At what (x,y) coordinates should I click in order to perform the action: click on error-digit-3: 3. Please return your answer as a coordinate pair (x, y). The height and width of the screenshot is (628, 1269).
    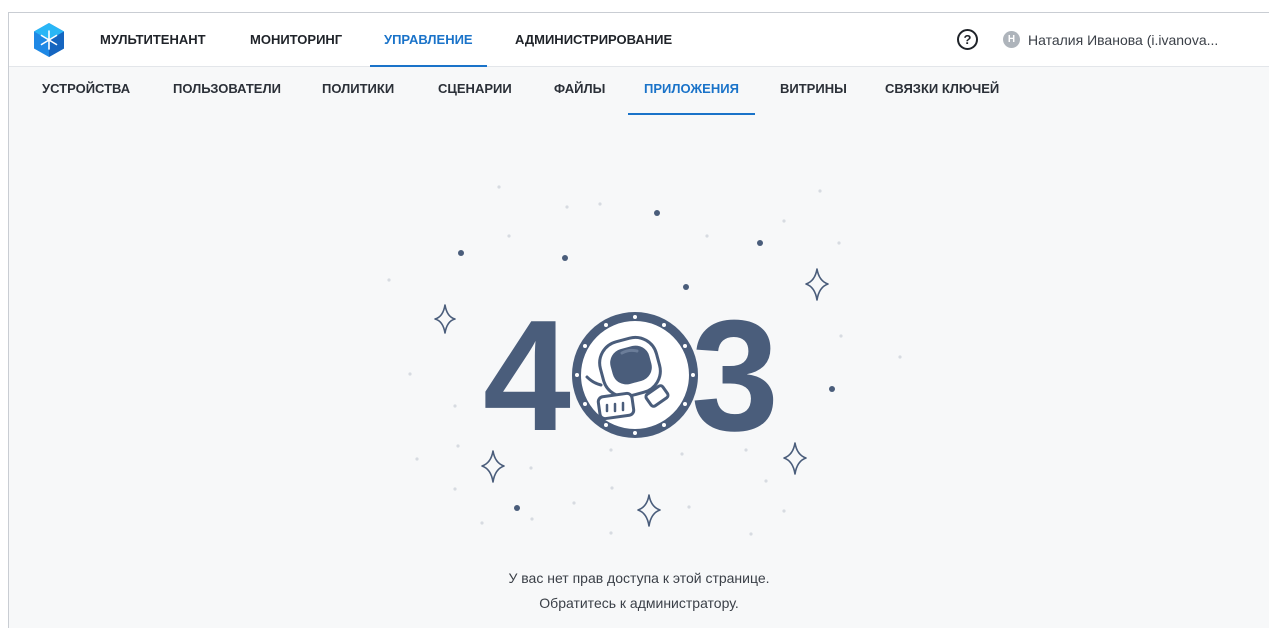
    Looking at the image, I should click on (735, 376).